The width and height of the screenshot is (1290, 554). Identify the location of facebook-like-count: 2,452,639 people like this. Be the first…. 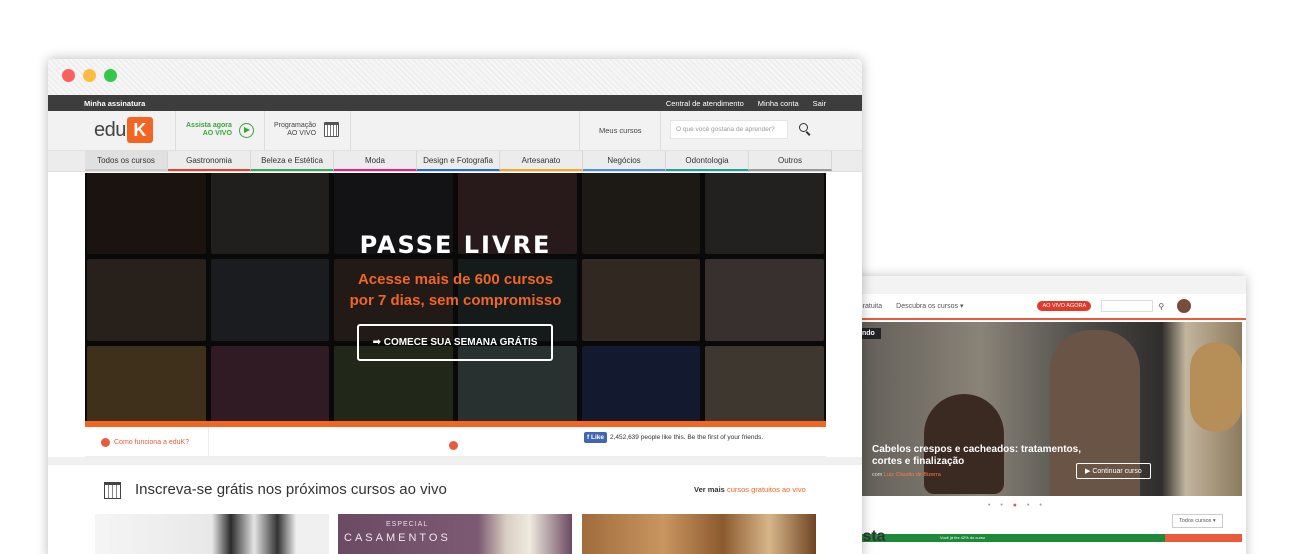
(687, 437).